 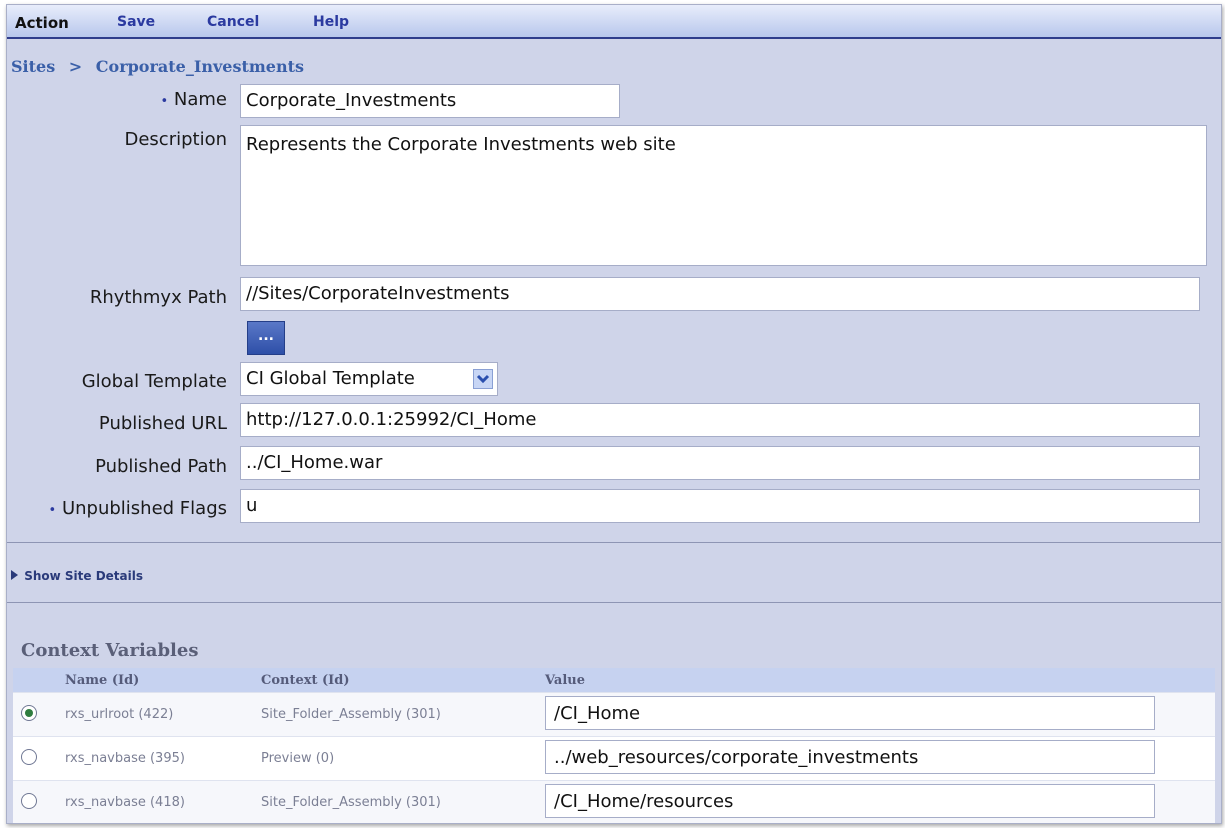 I want to click on published-url-input: http://127.0.0.1:25992/CI_Home, so click(x=720, y=420).